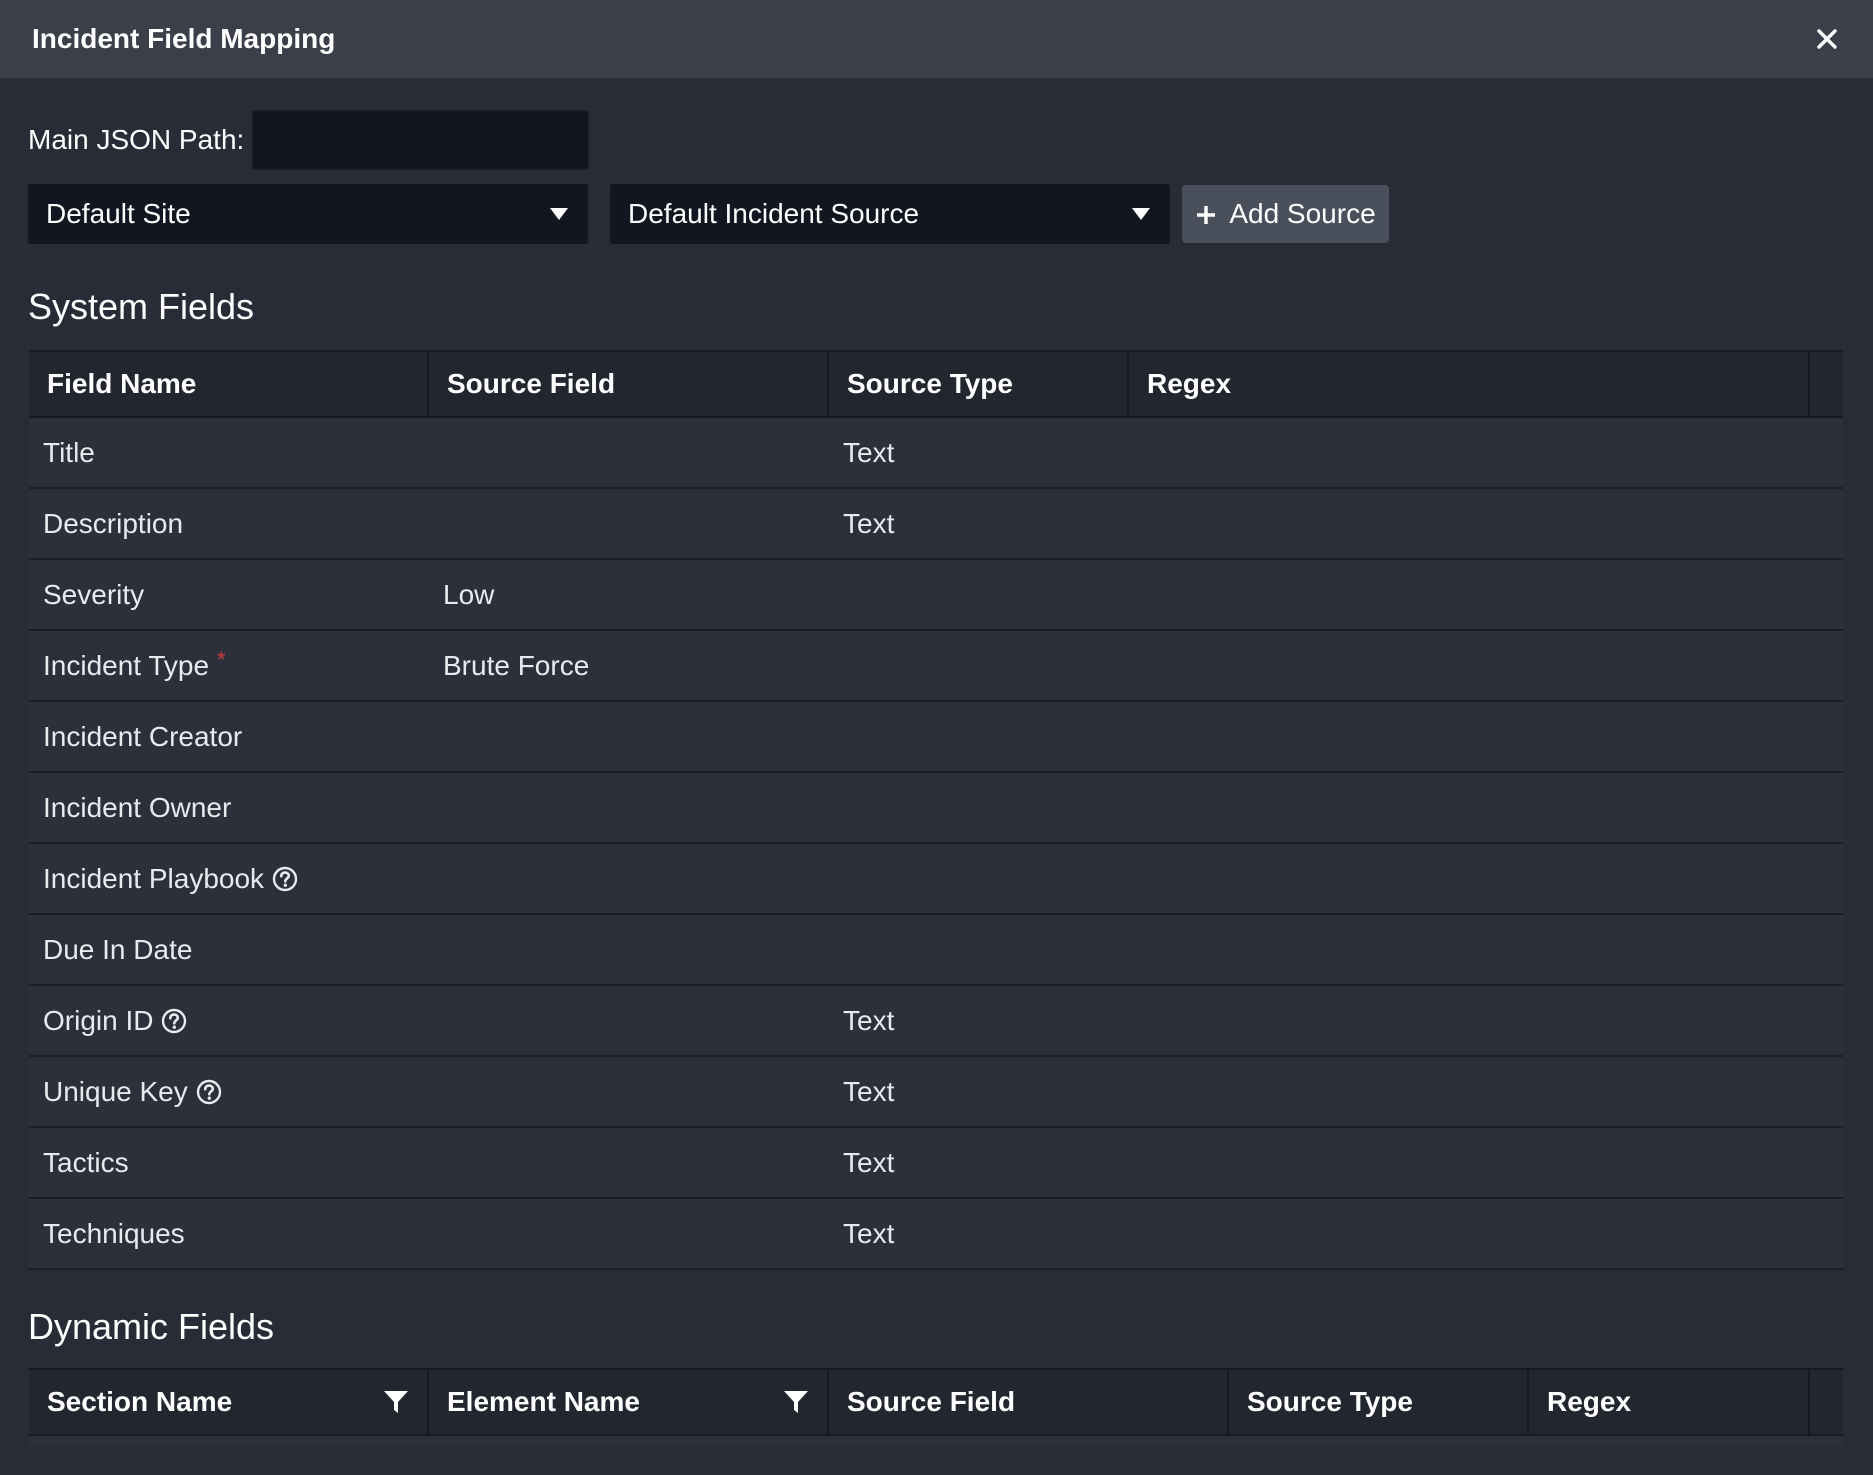  I want to click on field-name-cell: Description, so click(229, 523).